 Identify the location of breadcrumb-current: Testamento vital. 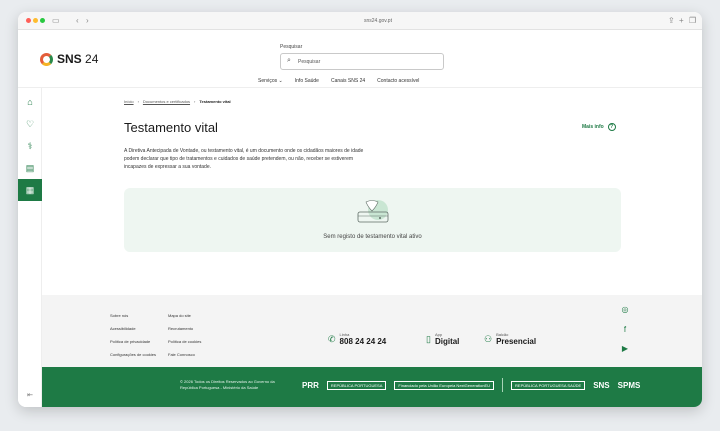
(215, 101).